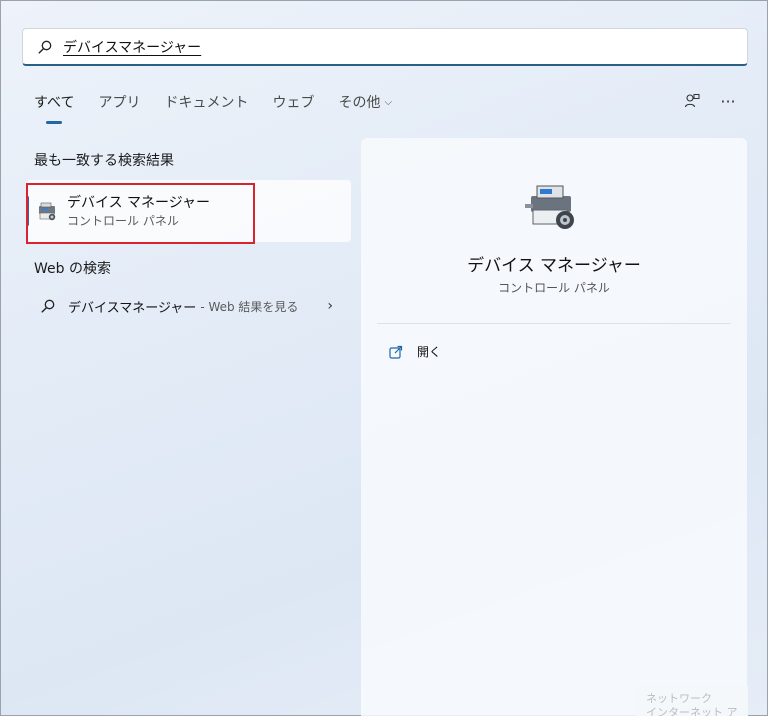 The width and height of the screenshot is (768, 716). What do you see at coordinates (48, 214) in the screenshot?
I see `device-manager-icon` at bounding box center [48, 214].